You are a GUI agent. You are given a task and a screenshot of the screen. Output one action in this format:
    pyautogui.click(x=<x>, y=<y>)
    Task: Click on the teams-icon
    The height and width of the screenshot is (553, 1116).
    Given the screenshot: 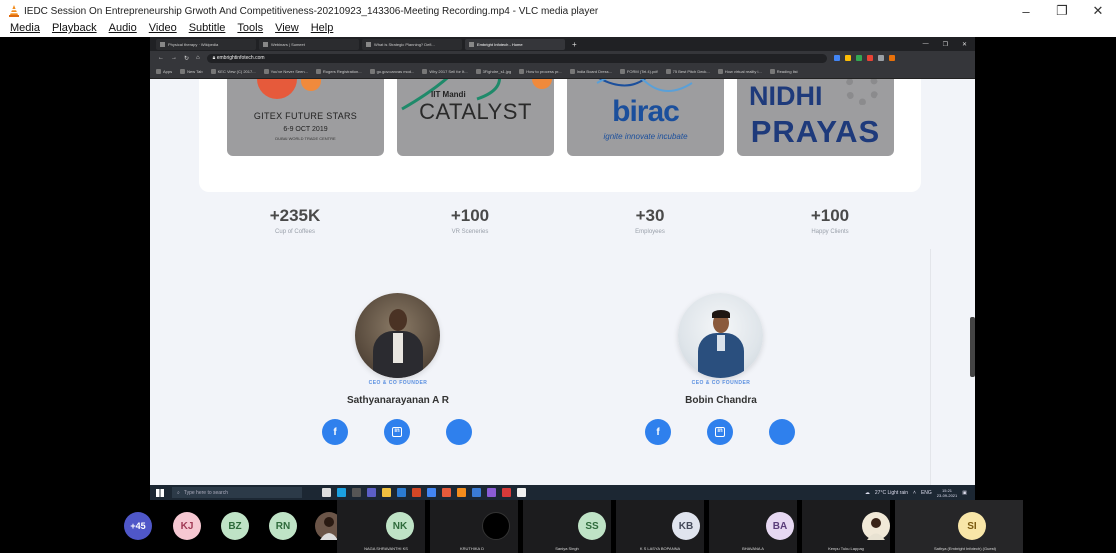 What is the action you would take?
    pyautogui.click(x=371, y=492)
    